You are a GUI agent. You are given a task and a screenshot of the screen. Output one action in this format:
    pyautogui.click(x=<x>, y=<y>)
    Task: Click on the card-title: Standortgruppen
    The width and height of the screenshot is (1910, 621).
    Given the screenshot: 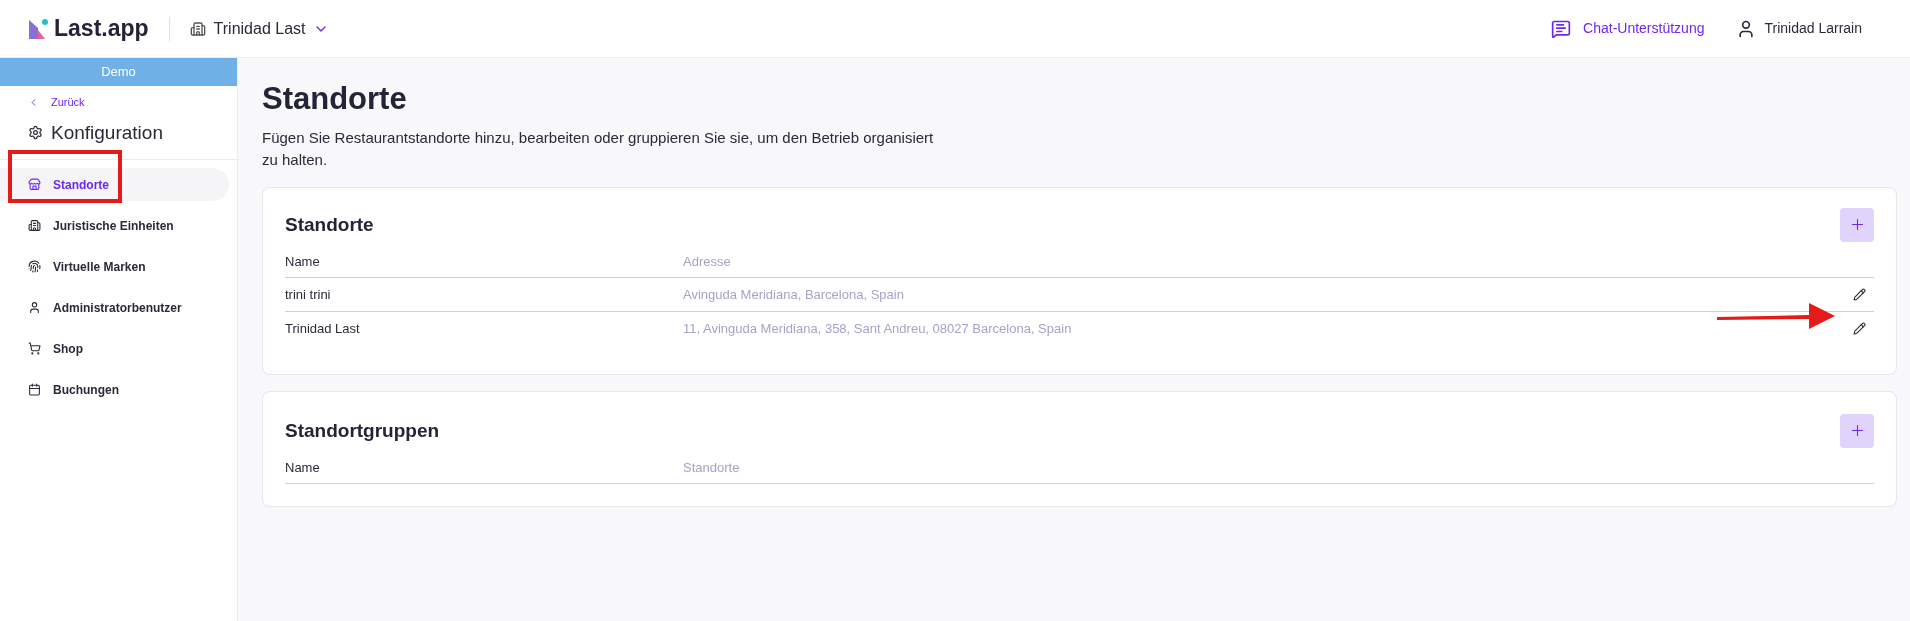 What is the action you would take?
    pyautogui.click(x=362, y=430)
    